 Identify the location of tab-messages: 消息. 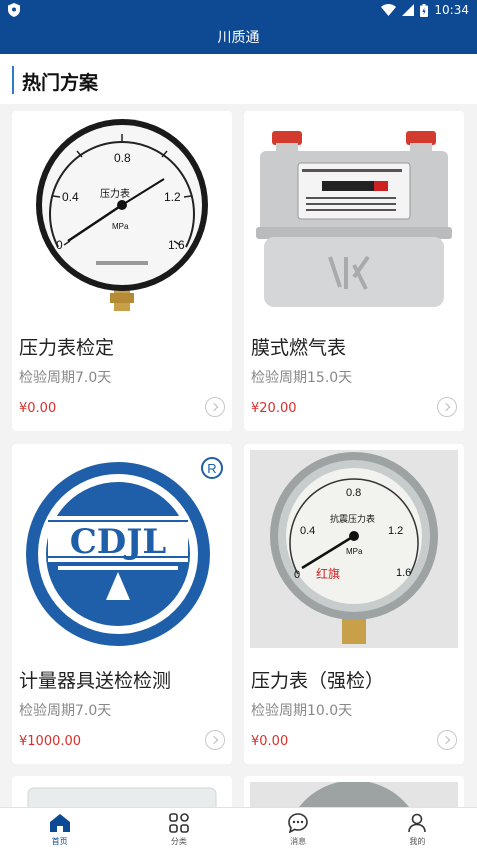
(298, 828).